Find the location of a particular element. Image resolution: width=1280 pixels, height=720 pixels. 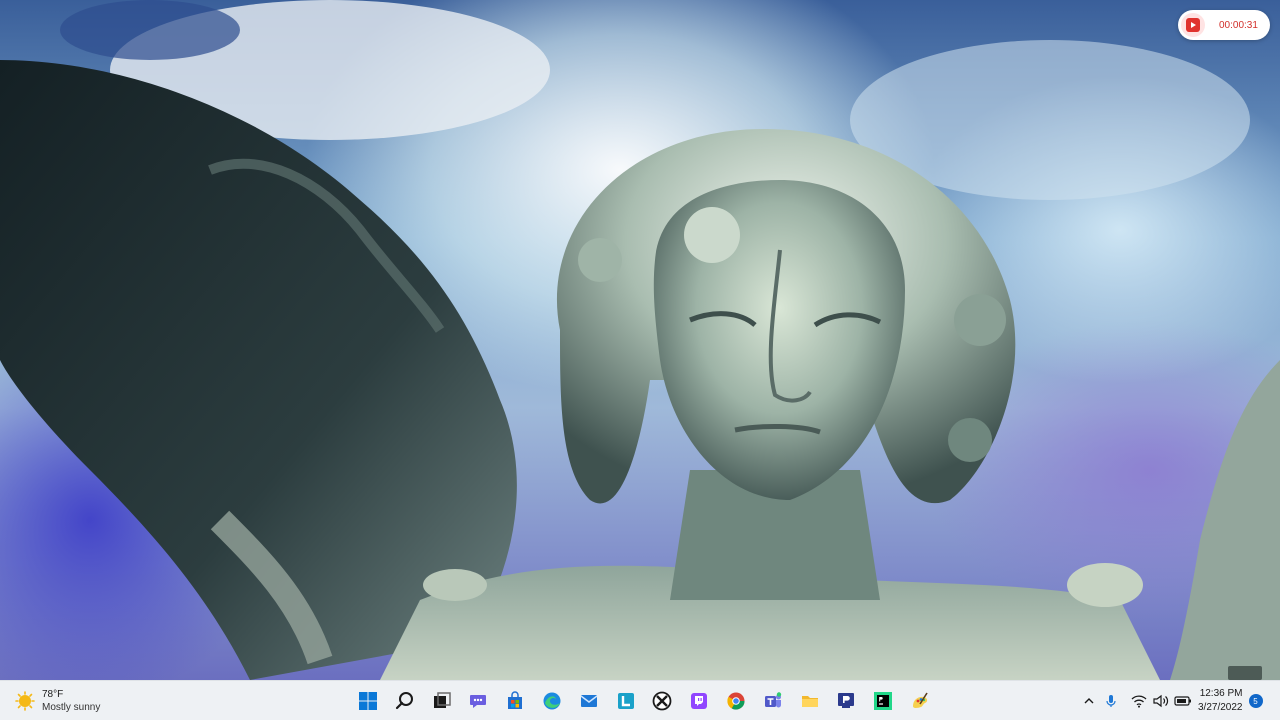

edge-button is located at coordinates (552, 701).